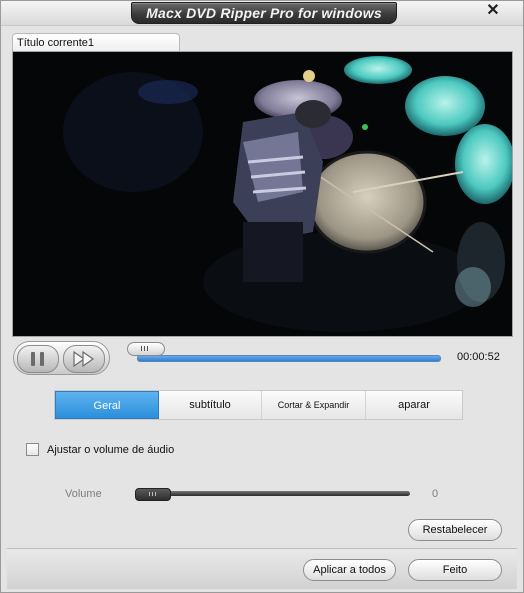 This screenshot has height=593, width=524. Describe the element at coordinates (32, 449) in the screenshot. I see `audio-volume-checkbox` at that location.